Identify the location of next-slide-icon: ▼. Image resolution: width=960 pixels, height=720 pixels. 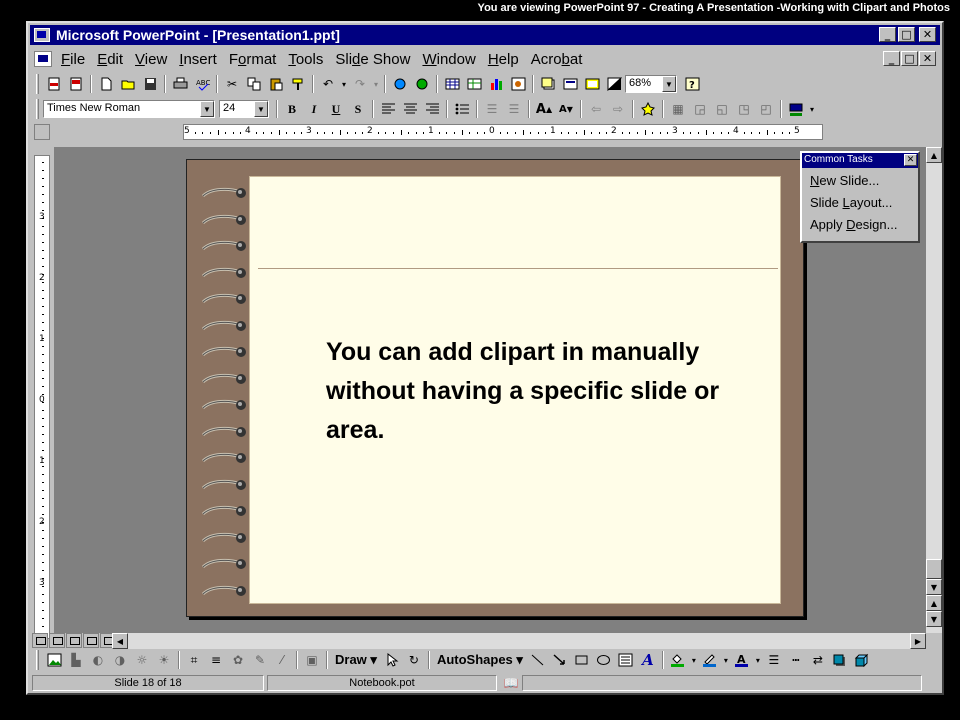
(934, 619).